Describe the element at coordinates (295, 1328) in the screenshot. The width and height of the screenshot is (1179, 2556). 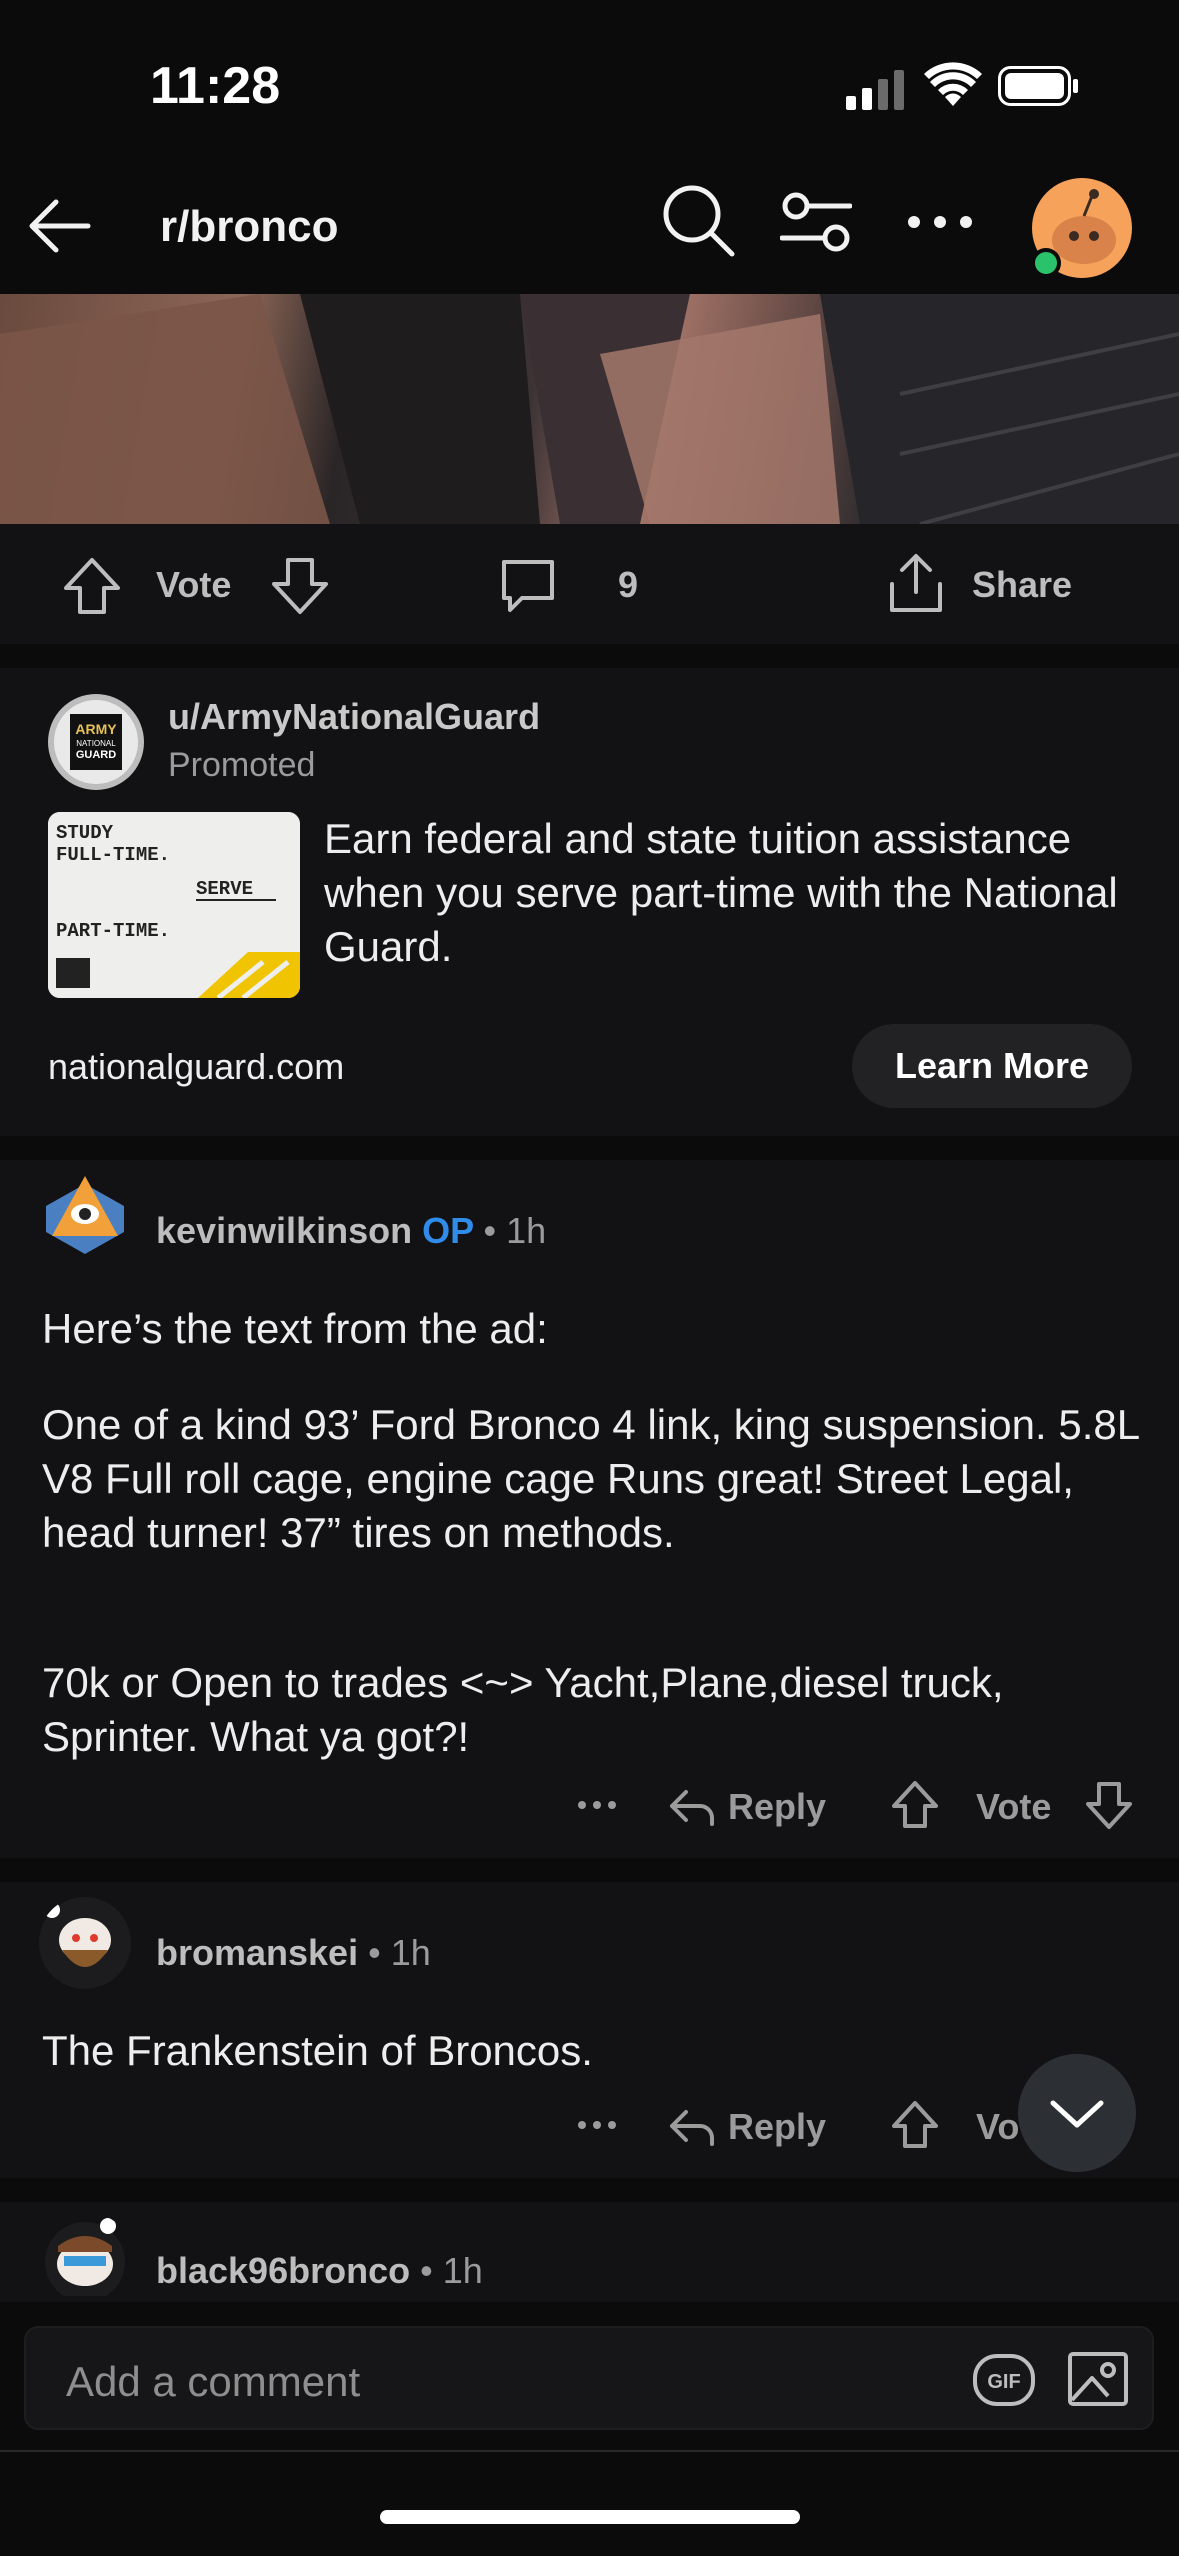
I see `comment-paragraph: Here’s the text from the ad:` at that location.